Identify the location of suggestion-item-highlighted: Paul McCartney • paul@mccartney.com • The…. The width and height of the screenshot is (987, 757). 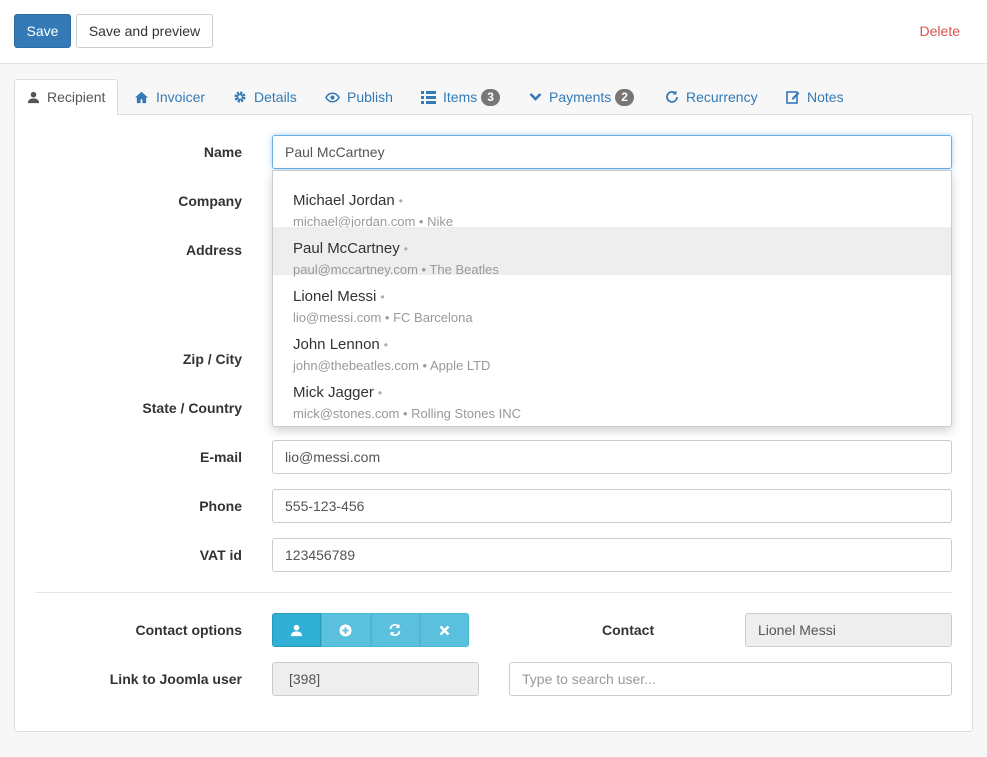
(612, 252).